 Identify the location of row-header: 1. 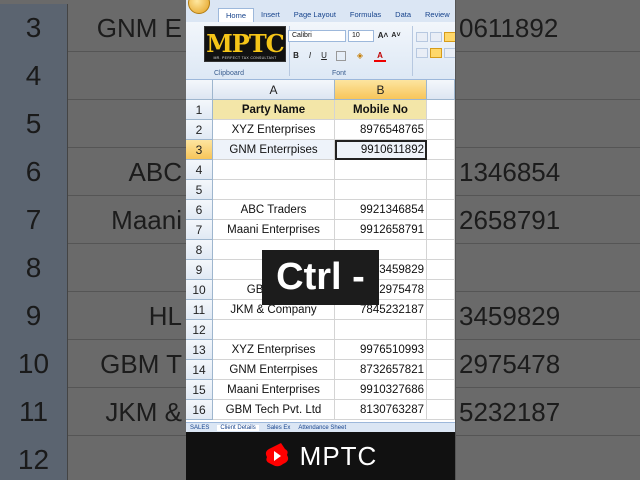
(199, 110).